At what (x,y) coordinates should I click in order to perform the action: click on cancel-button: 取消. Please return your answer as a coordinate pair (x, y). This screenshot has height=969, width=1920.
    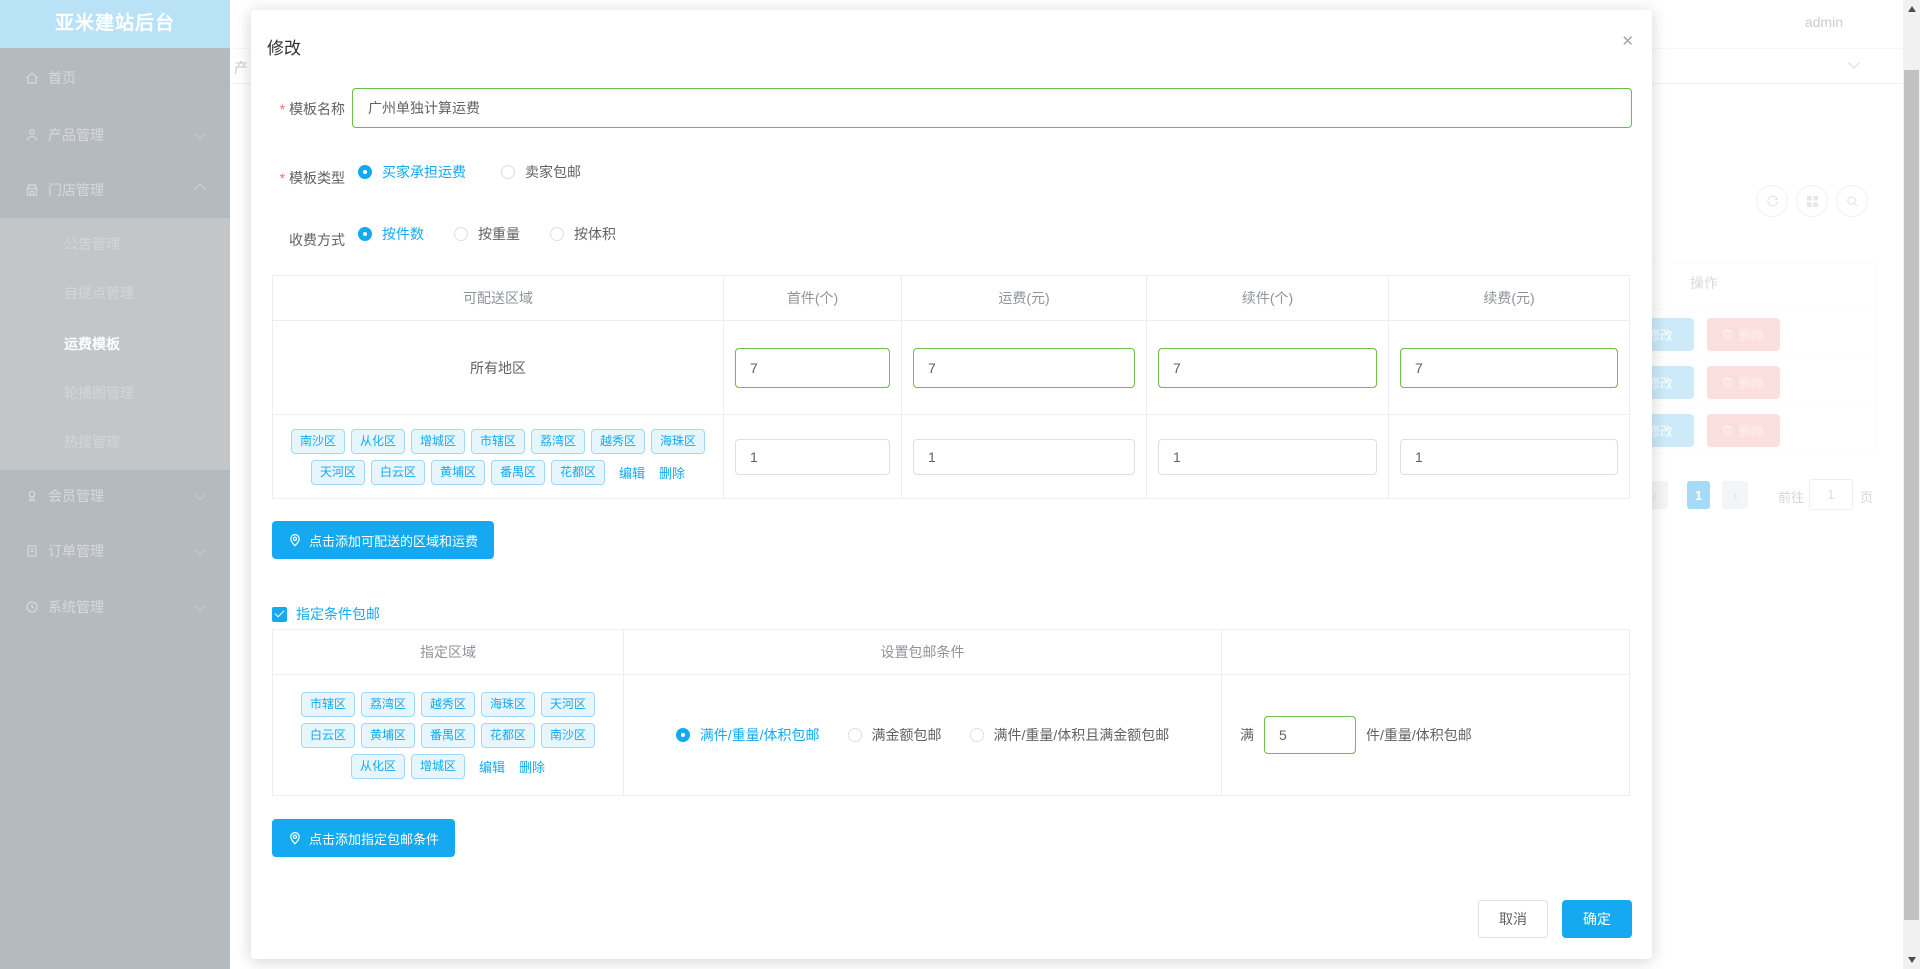
    Looking at the image, I should click on (1513, 919).